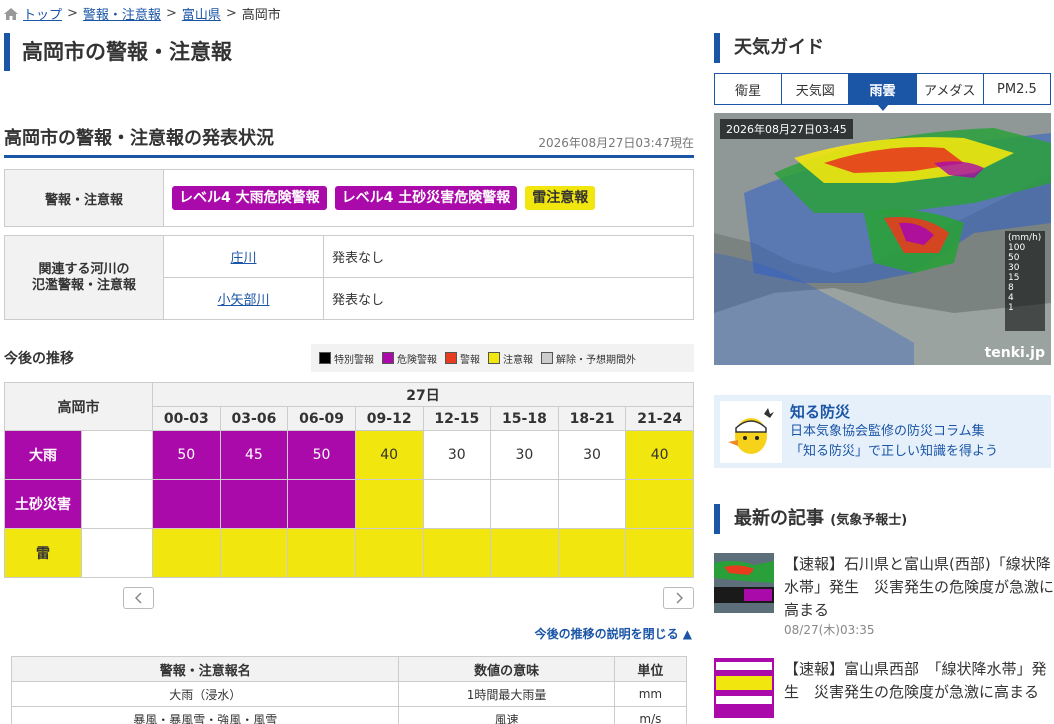 This screenshot has height=724, width=1054. Describe the element at coordinates (919, 681) in the screenshot. I see `news-item-title: 【速報】富山県西部 「線状降水帯」発生 災害発生の危険度が急激に高まる` at that location.